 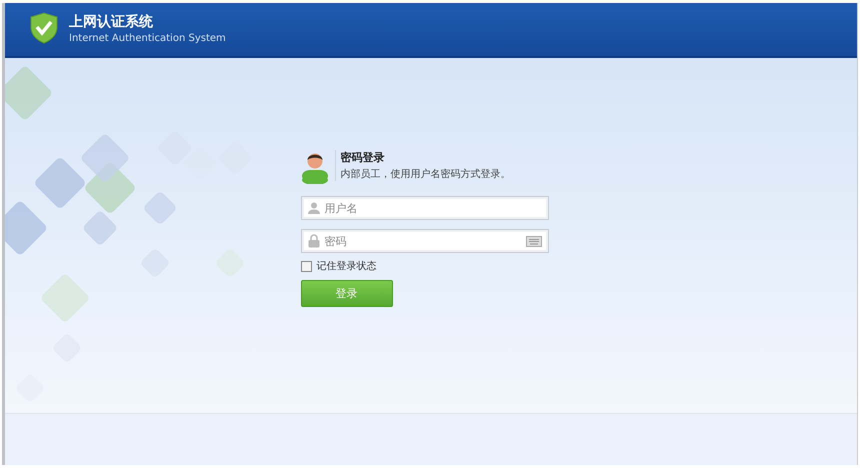 What do you see at coordinates (346, 293) in the screenshot?
I see `login-button: 登录` at bounding box center [346, 293].